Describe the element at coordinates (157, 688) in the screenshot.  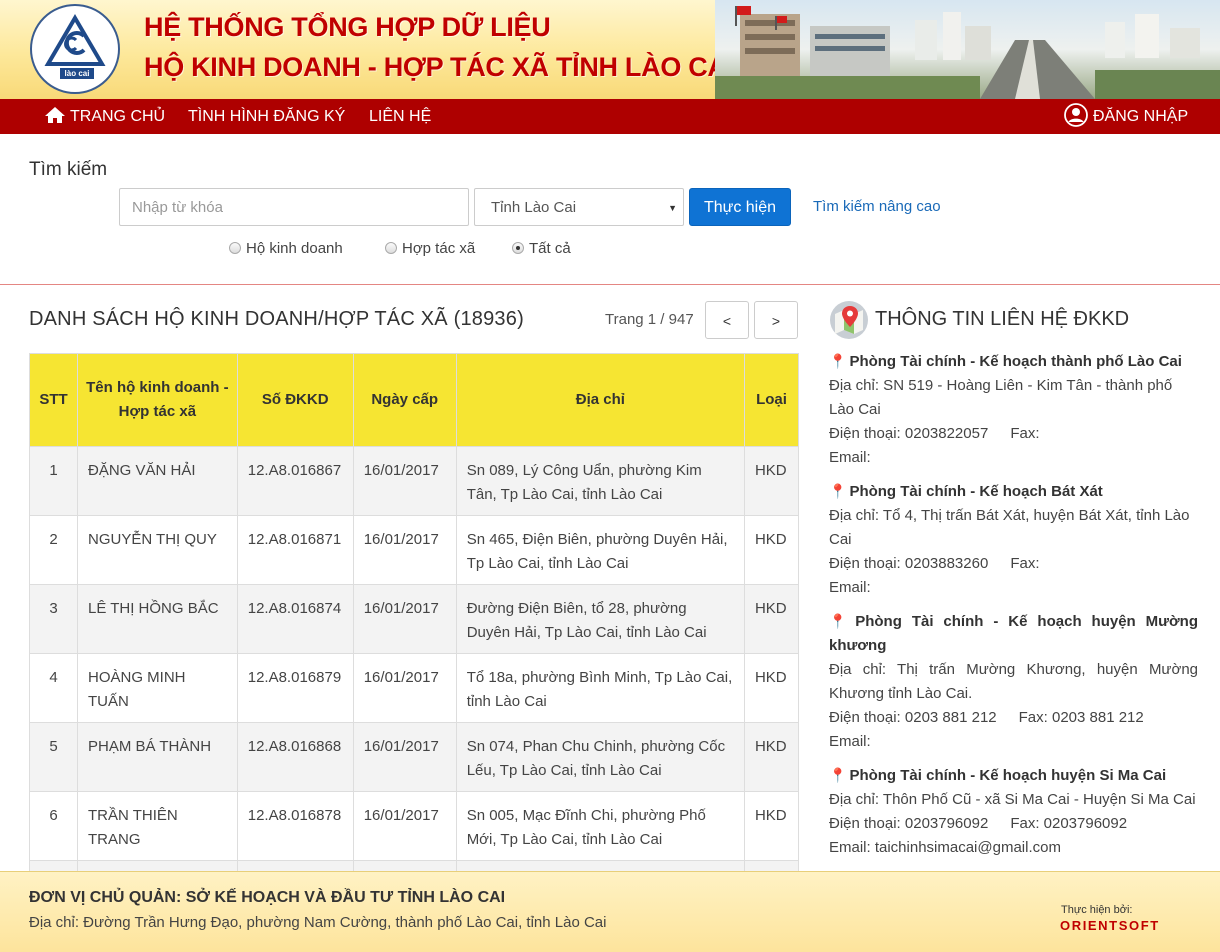
I see `cell-name: HOÀNG MINH TUẤN` at that location.